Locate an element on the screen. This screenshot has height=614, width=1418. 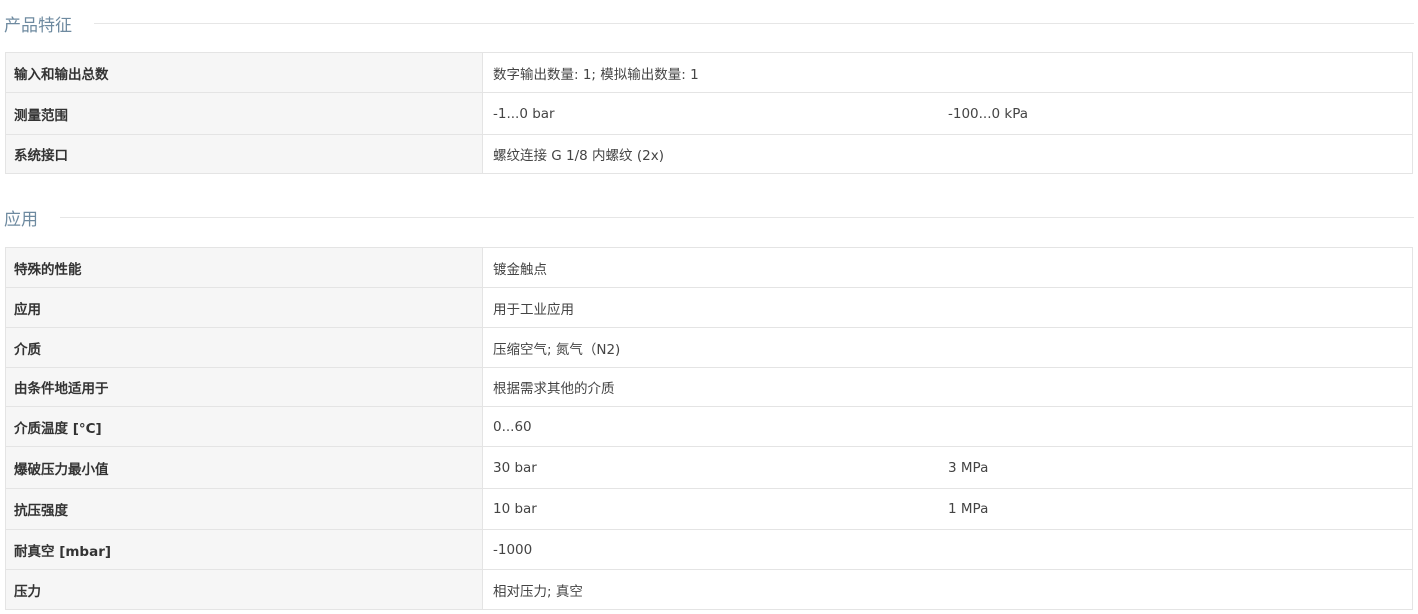
table-row: 由条件地适用于 根据需求其他的介质 is located at coordinates (709, 387).